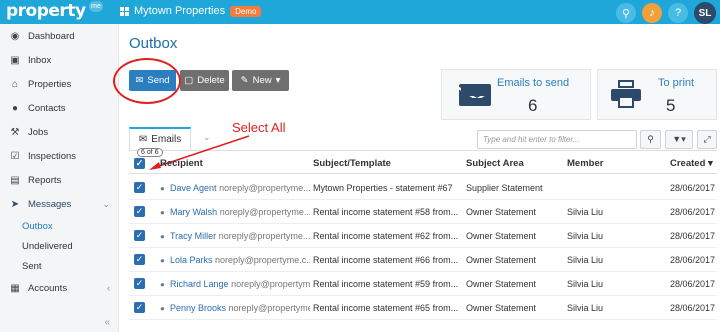 This screenshot has width=720, height=332. Describe the element at coordinates (124, 11) in the screenshot. I see `grid-icon` at that location.